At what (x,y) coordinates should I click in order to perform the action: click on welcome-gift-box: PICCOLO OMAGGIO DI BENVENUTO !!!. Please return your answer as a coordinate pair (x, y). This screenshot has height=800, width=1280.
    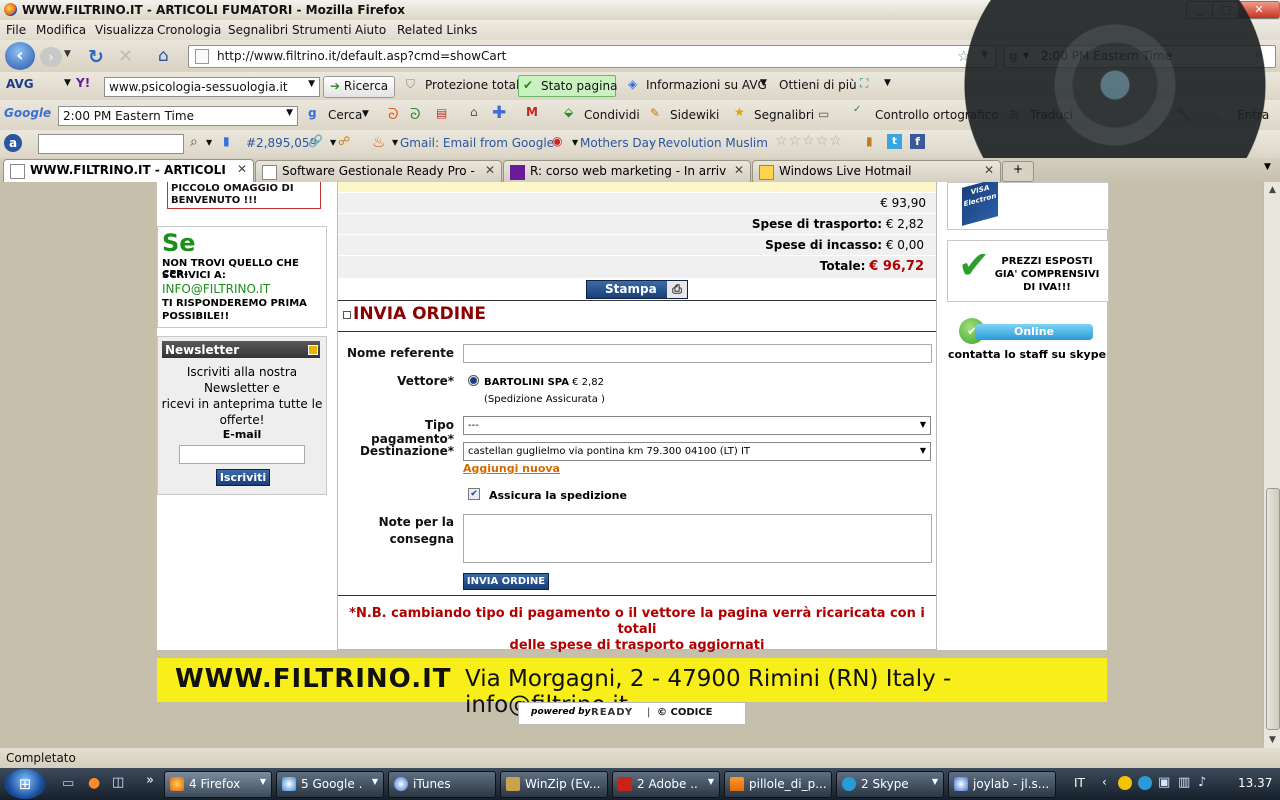
    Looking at the image, I should click on (244, 195).